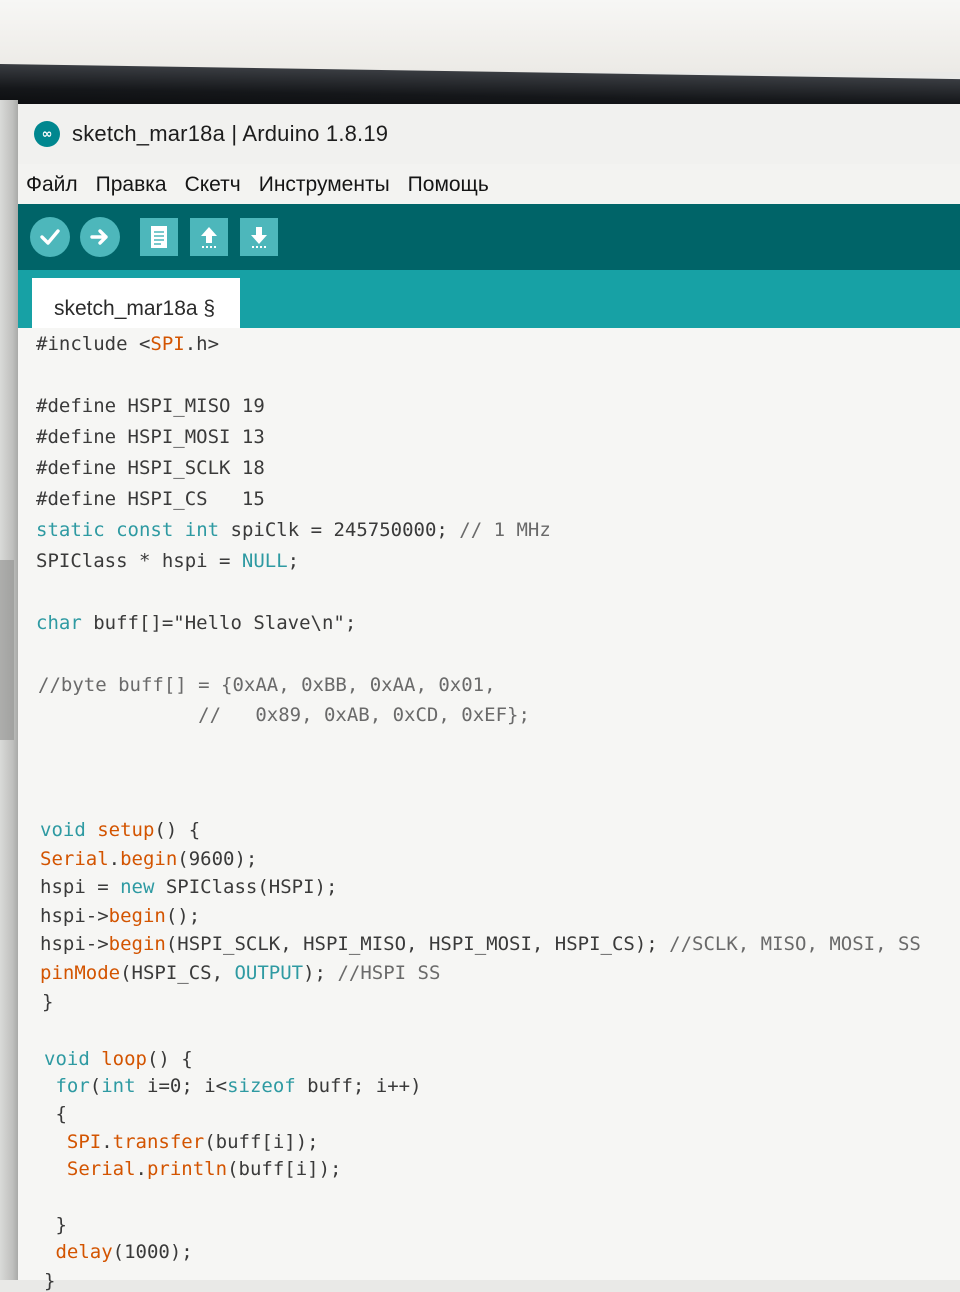  I want to click on menu-sketch: Скетч, so click(213, 185).